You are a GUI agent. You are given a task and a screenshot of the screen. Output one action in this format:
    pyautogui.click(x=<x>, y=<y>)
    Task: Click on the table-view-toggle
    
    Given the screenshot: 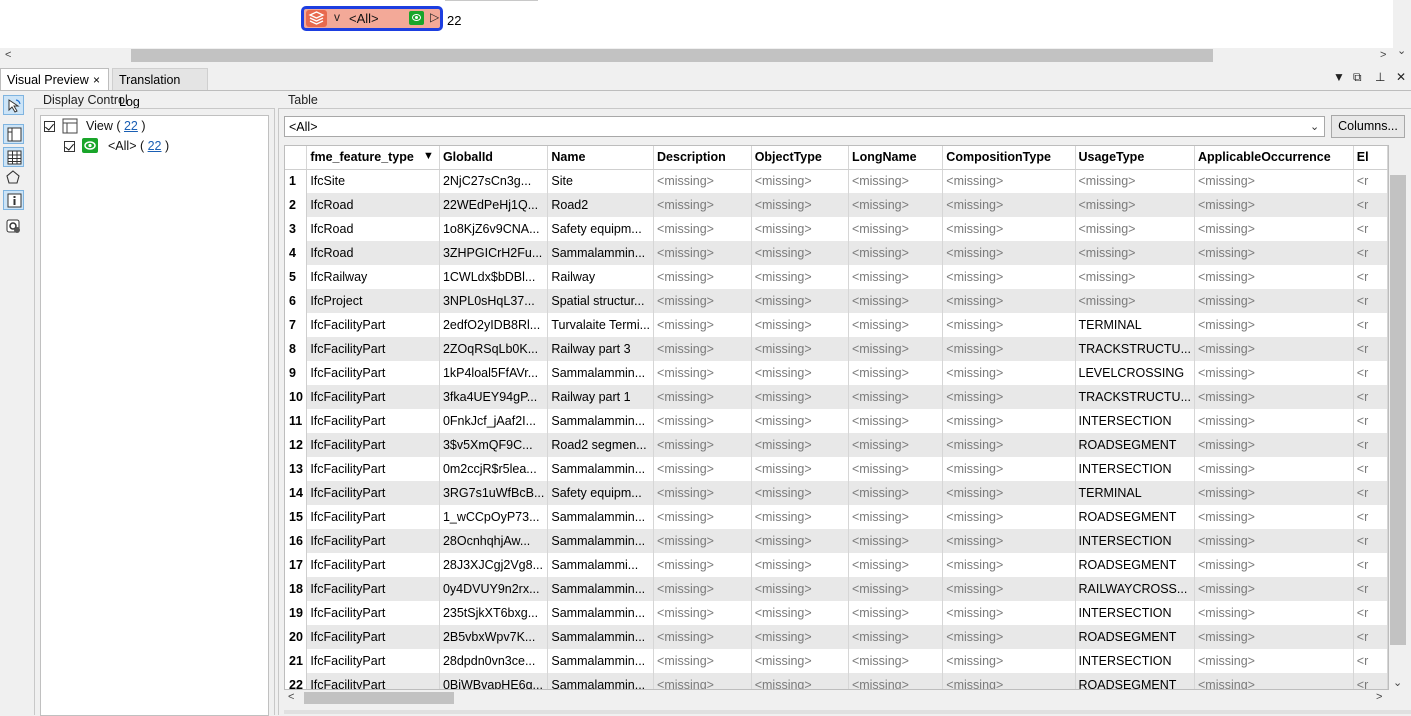 What is the action you would take?
    pyautogui.click(x=13, y=157)
    